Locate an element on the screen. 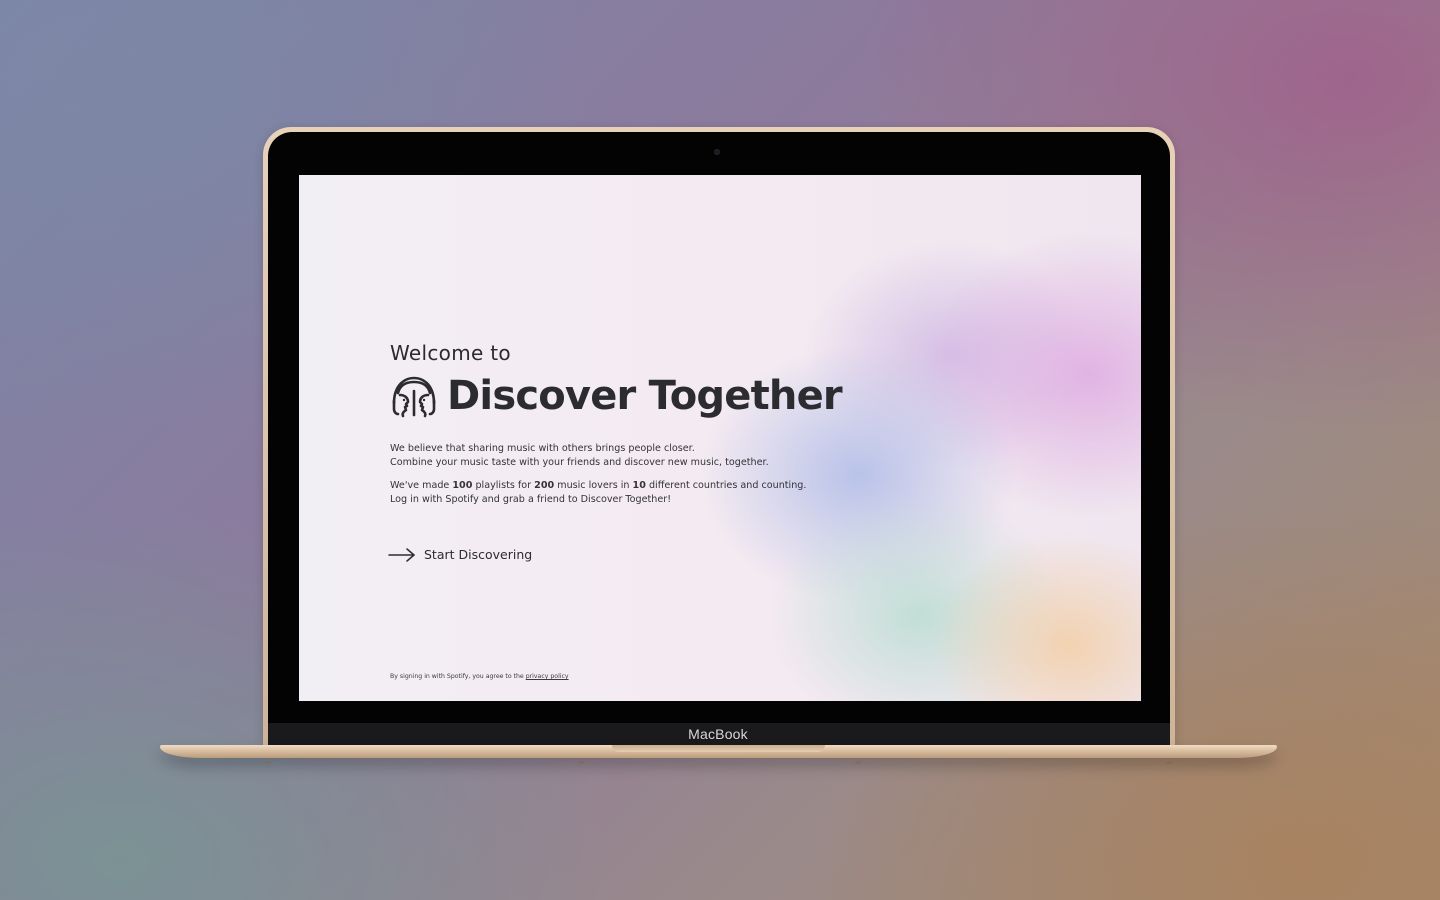  privacy-policy-link: privacy policy is located at coordinates (547, 676).